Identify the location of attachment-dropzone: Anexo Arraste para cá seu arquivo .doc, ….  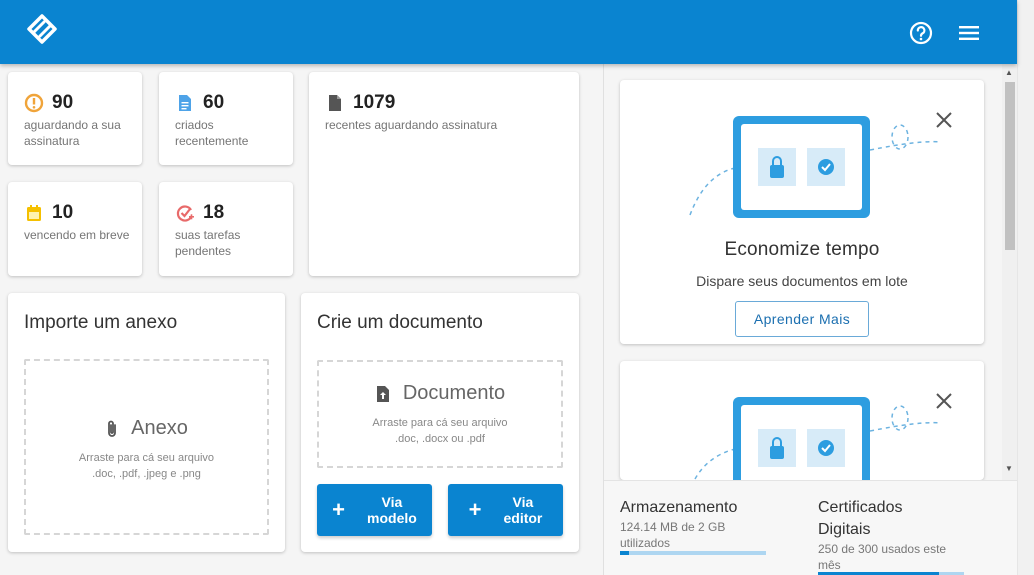
(146, 447).